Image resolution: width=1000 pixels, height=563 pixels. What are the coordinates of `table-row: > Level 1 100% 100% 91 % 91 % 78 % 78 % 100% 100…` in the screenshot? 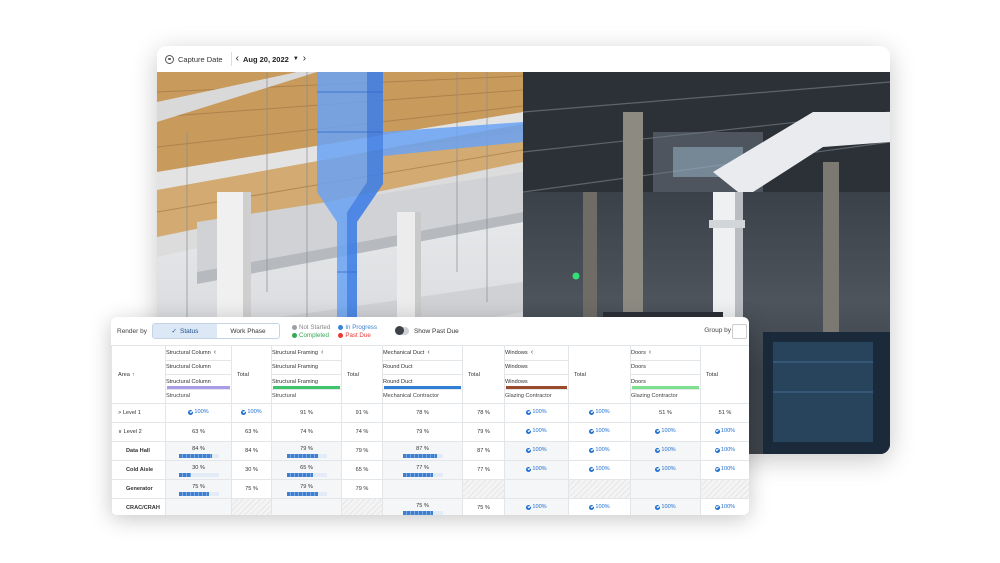 It's located at (430, 413).